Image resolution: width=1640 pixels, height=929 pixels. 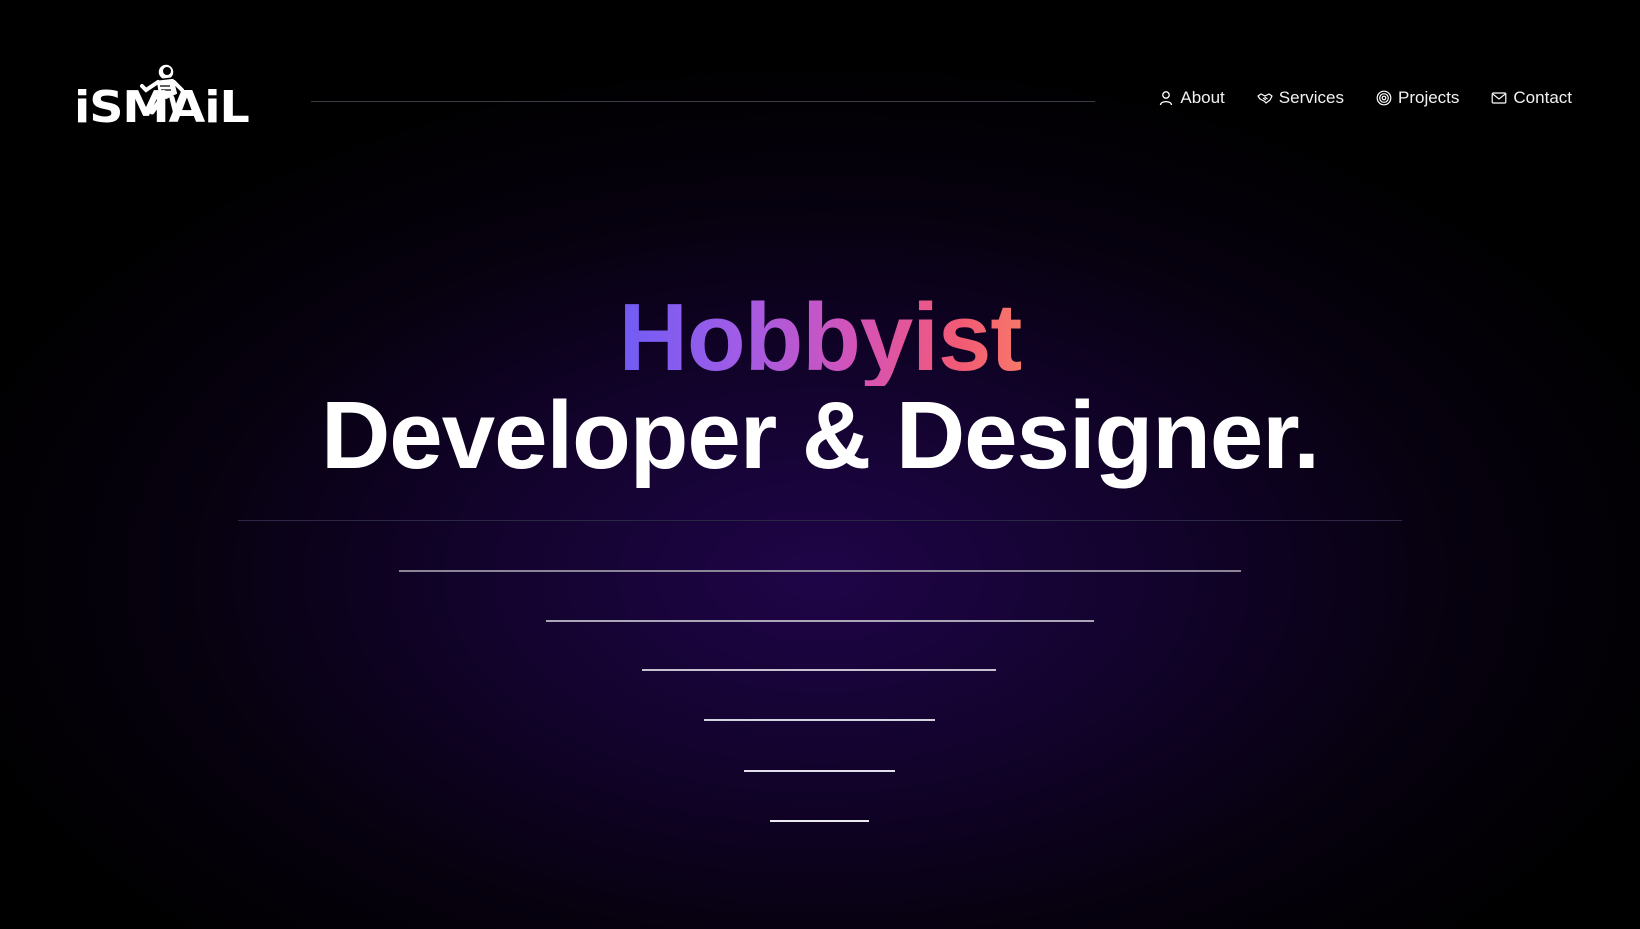 I want to click on main-nav: About Services Projects Contact, so click(x=1365, y=98).